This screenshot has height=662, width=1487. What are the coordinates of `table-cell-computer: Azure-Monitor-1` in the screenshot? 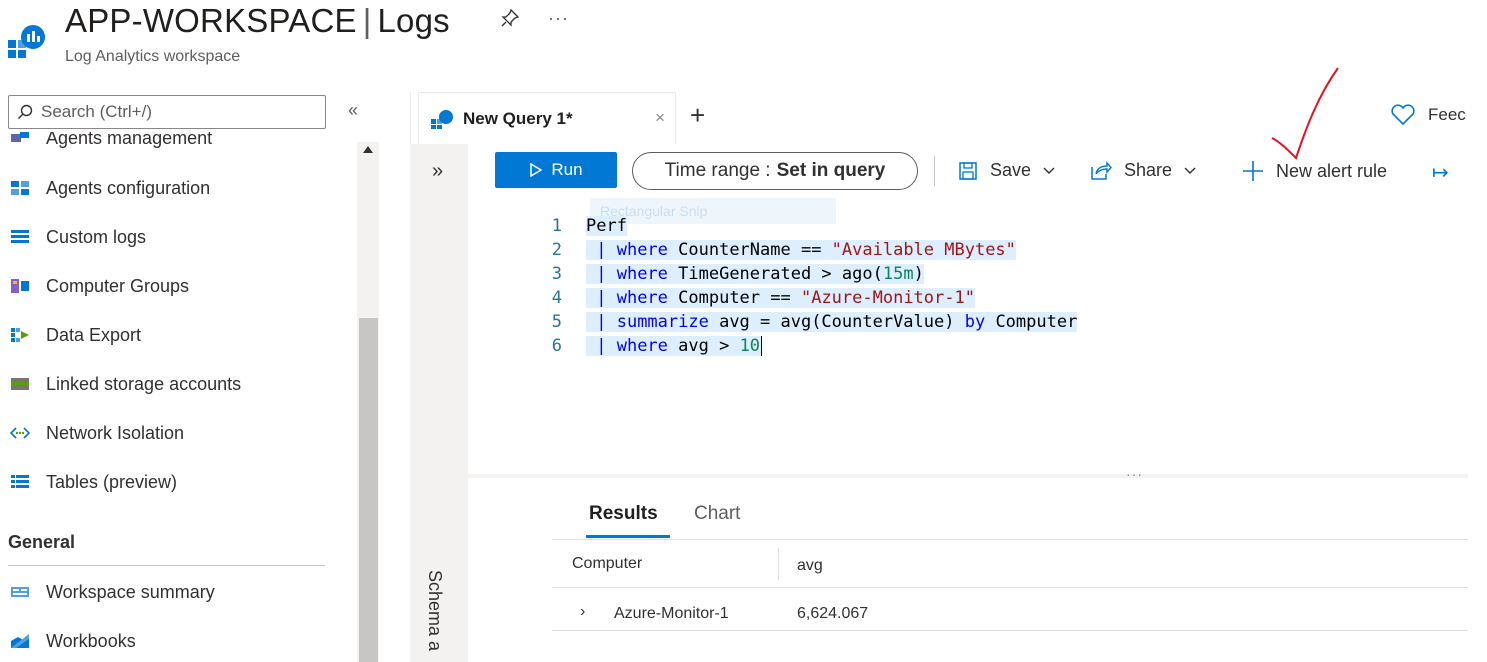 It's located at (671, 613).